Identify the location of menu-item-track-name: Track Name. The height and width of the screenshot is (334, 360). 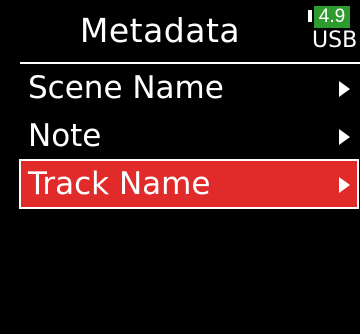
(189, 184).